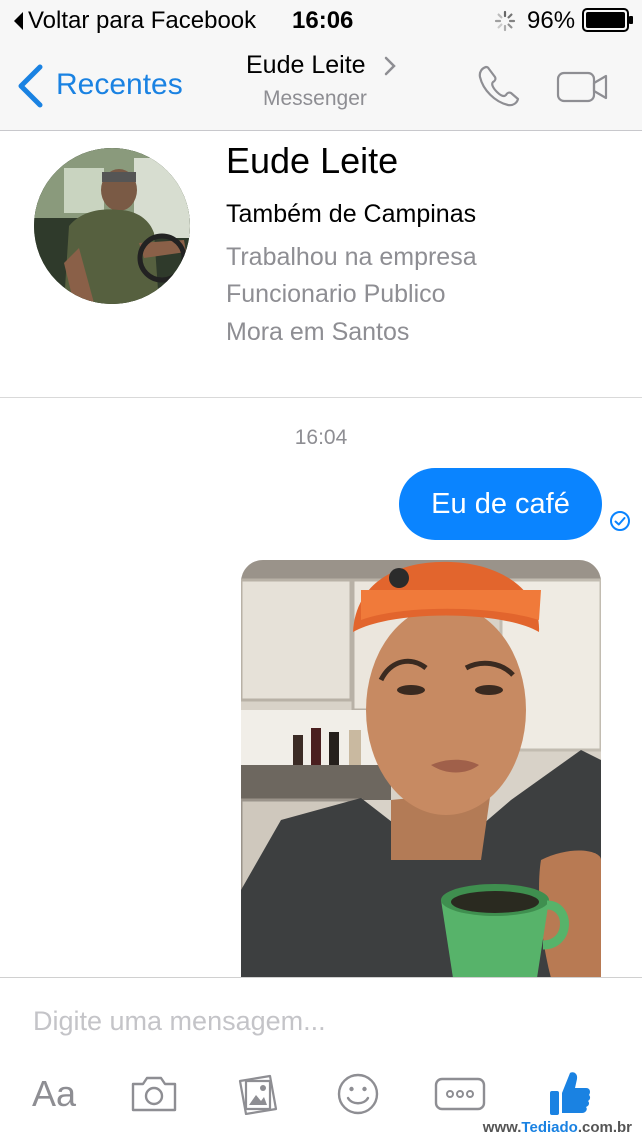  What do you see at coordinates (620, 521) in the screenshot?
I see `delivered-check-icon` at bounding box center [620, 521].